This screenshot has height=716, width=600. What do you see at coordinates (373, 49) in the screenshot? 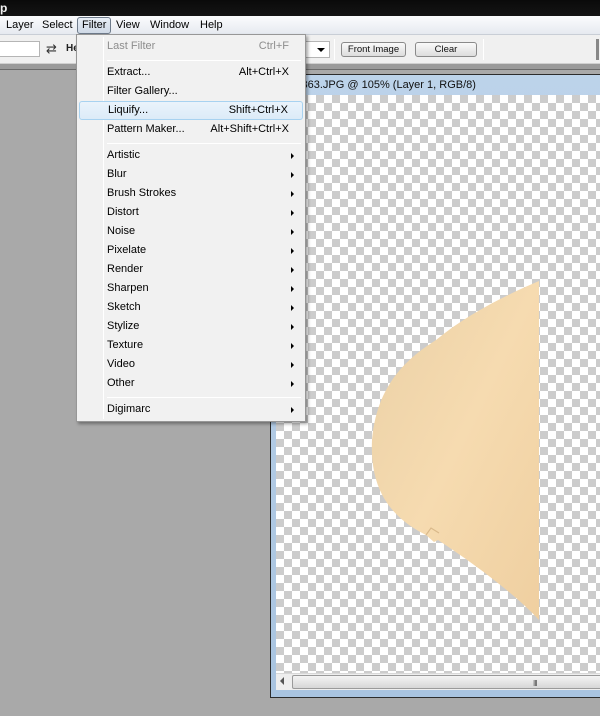
I see `front-image-button: Front Image` at bounding box center [373, 49].